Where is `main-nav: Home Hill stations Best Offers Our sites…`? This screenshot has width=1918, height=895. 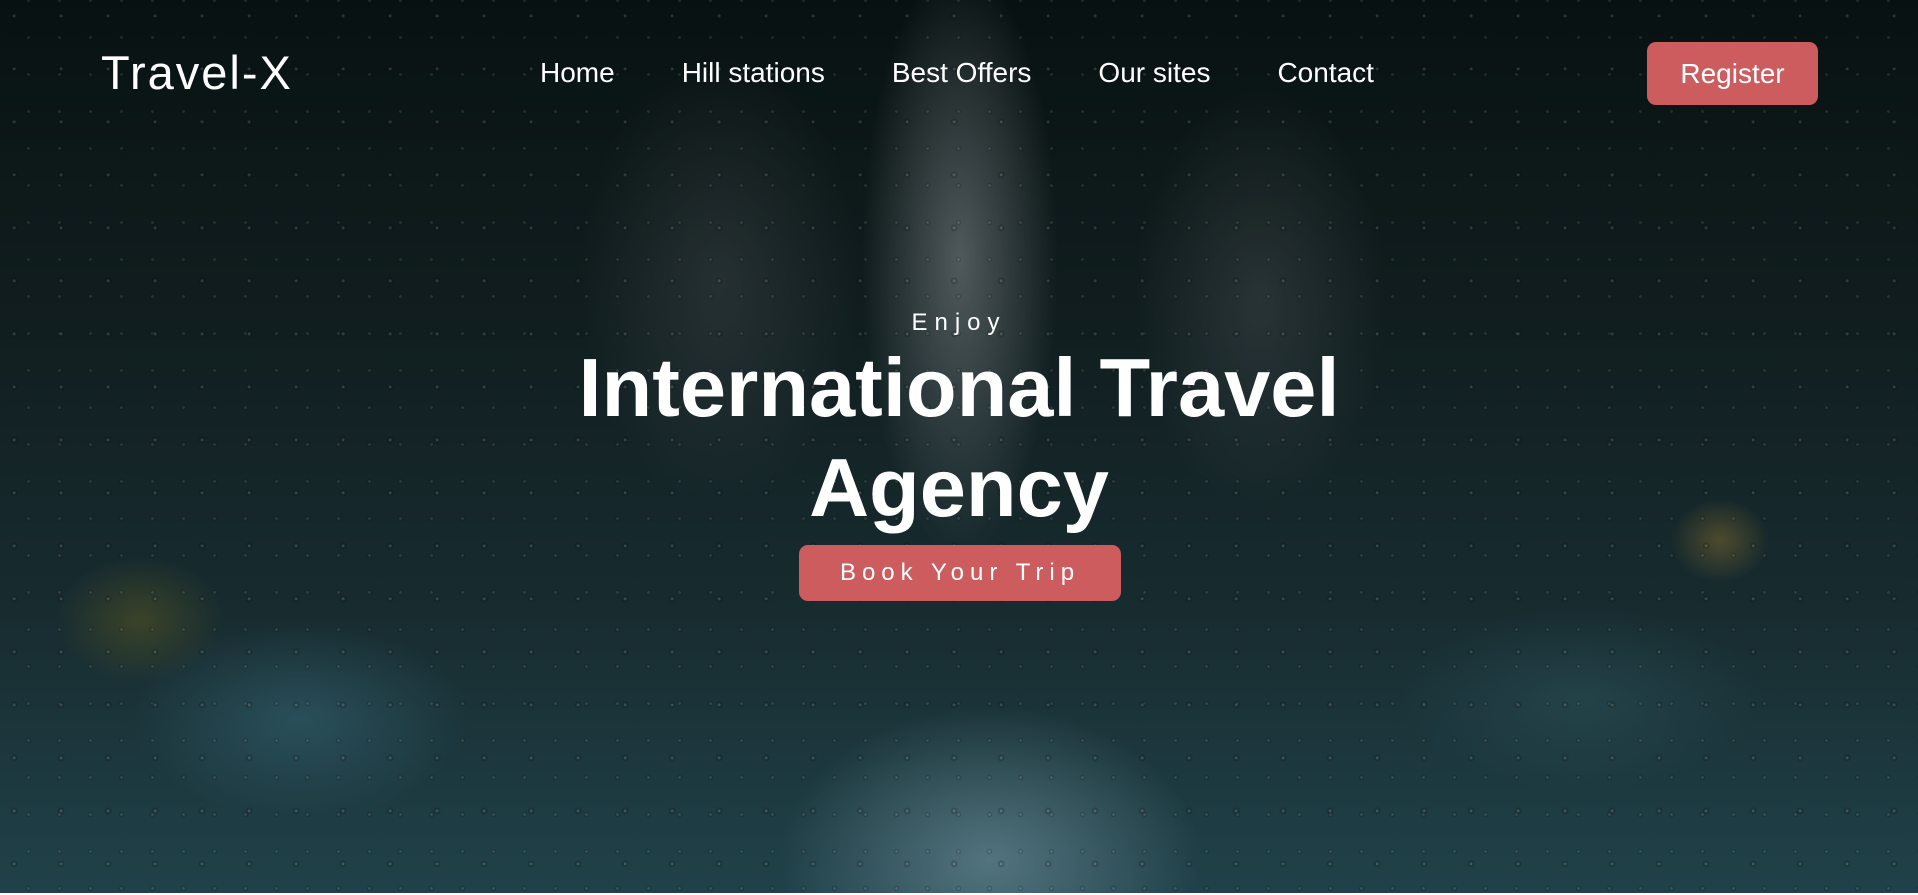
main-nav: Home Hill stations Best Offers Our sites… is located at coordinates (957, 73).